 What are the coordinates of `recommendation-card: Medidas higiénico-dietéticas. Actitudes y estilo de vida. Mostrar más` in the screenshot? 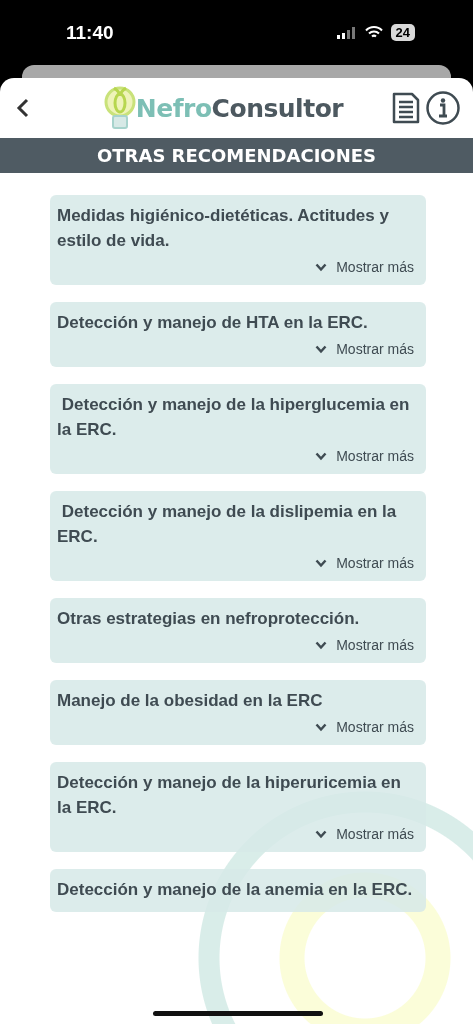 It's located at (238, 240).